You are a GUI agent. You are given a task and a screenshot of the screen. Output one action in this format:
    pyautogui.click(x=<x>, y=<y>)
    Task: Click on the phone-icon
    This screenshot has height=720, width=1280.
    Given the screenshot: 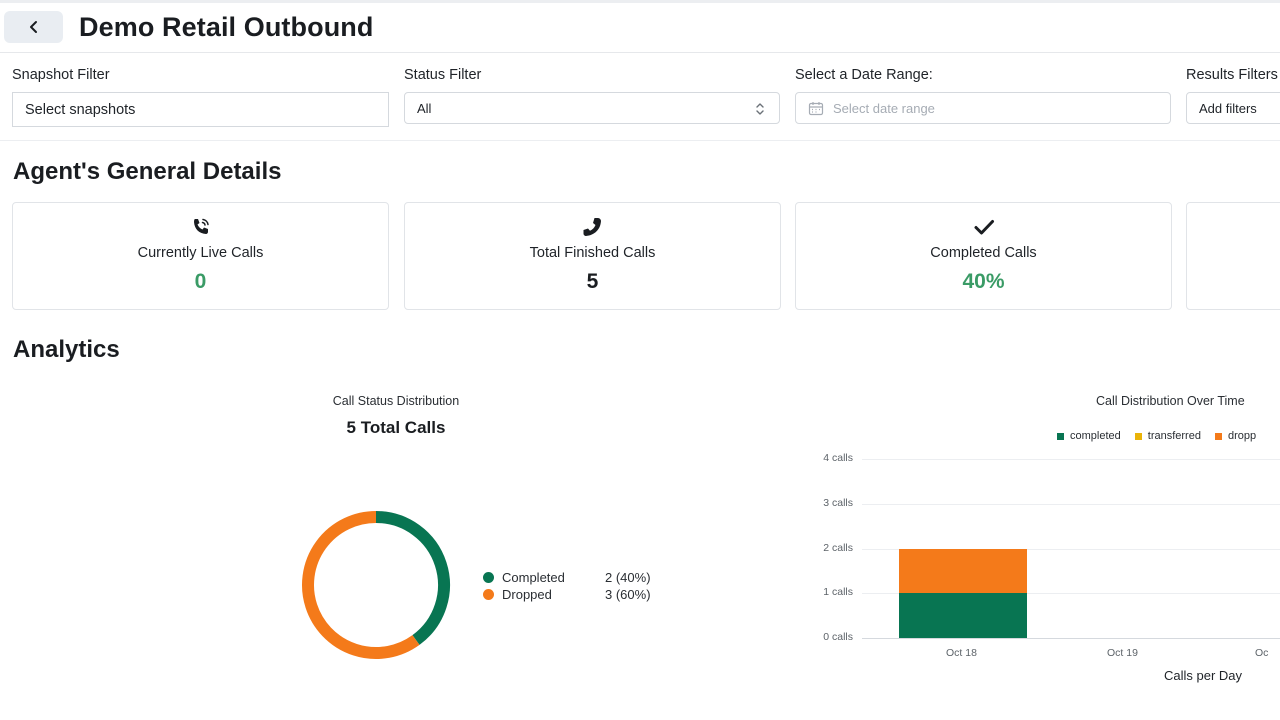 What is the action you would take?
    pyautogui.click(x=592, y=227)
    